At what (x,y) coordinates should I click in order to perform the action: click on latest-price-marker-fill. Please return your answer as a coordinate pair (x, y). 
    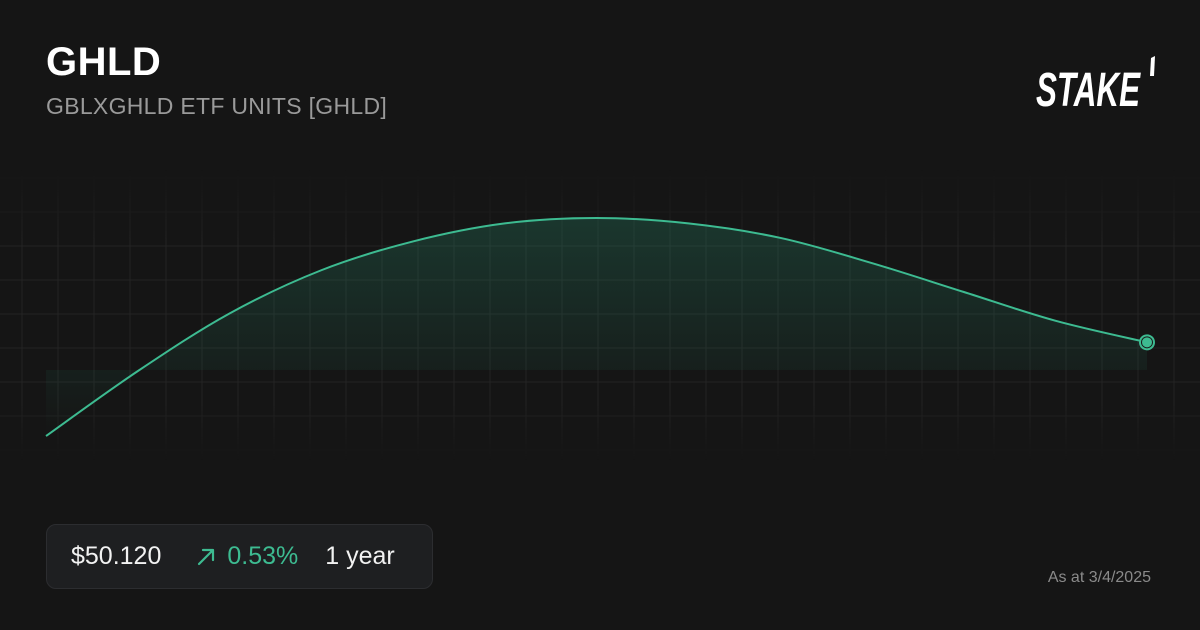
    Looking at the image, I should click on (1147, 342).